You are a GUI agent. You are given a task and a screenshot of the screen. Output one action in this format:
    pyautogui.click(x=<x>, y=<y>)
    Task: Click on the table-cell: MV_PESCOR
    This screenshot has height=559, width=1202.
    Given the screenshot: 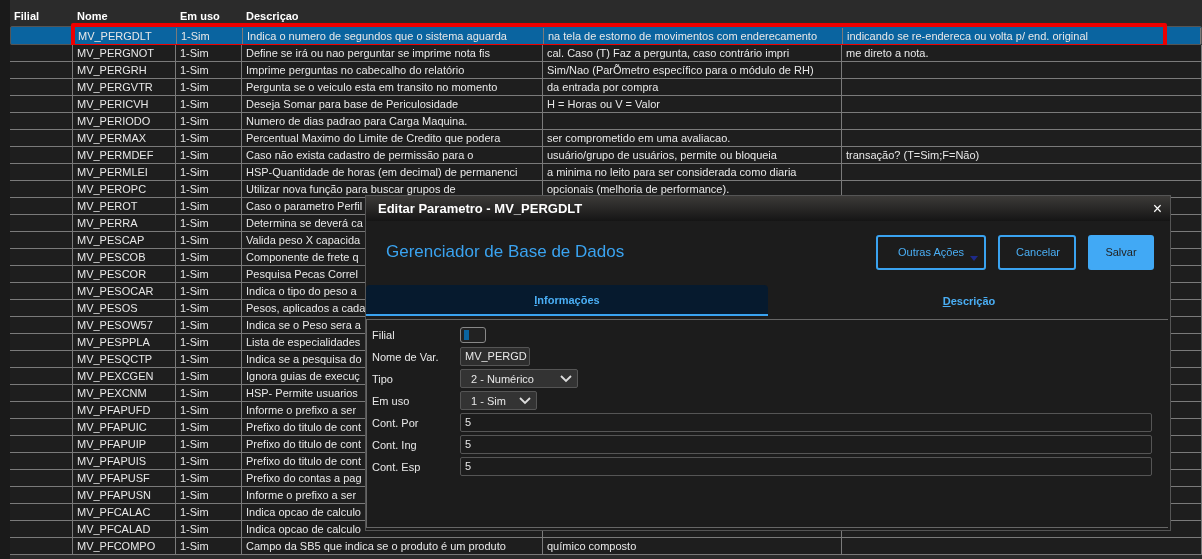 What is the action you would take?
    pyautogui.click(x=124, y=274)
    